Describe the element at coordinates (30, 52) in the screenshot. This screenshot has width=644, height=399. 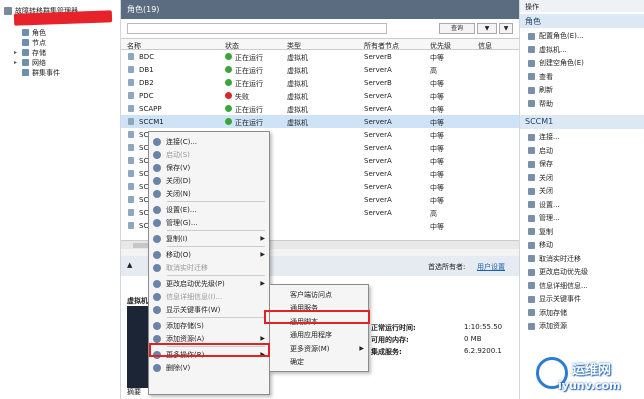
I see `tree-item-storage: ▸ 存储` at that location.